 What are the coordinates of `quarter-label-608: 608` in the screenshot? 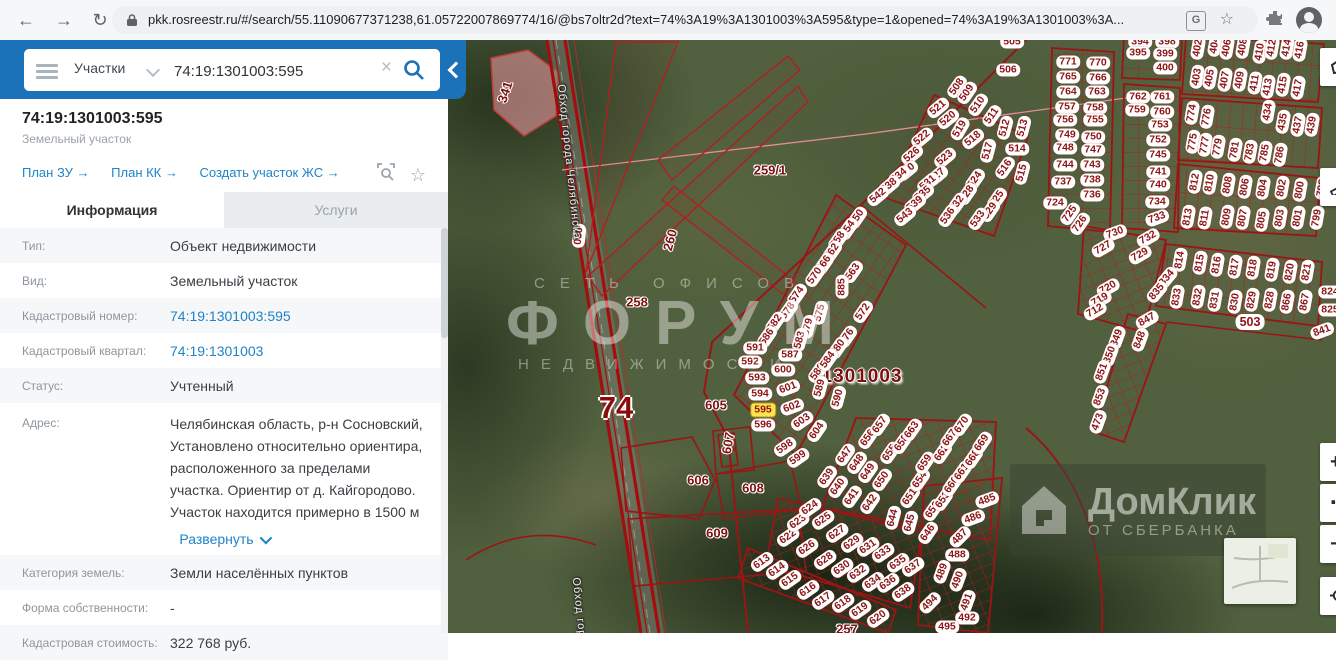 It's located at (753, 488).